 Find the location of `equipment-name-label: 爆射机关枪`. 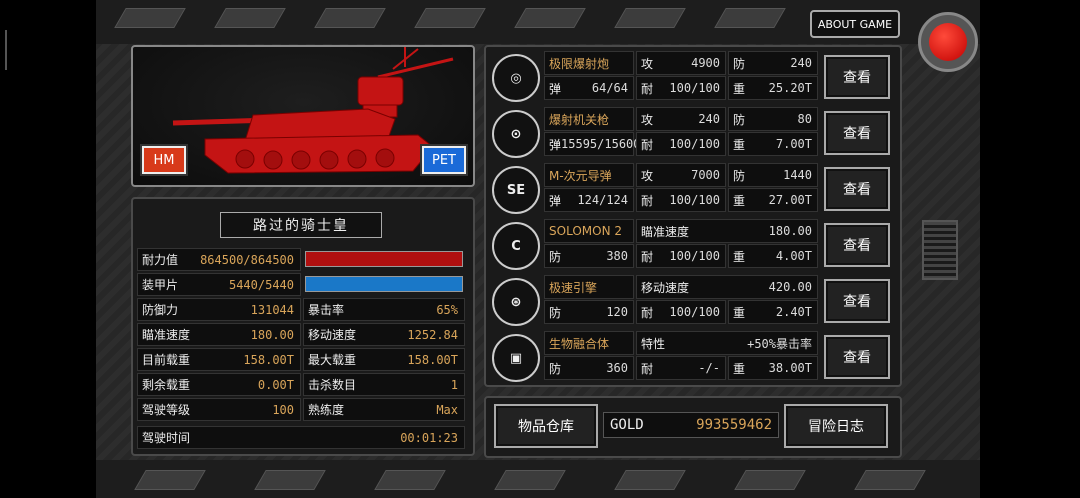

equipment-name-label: 爆射机关枪 is located at coordinates (579, 119).